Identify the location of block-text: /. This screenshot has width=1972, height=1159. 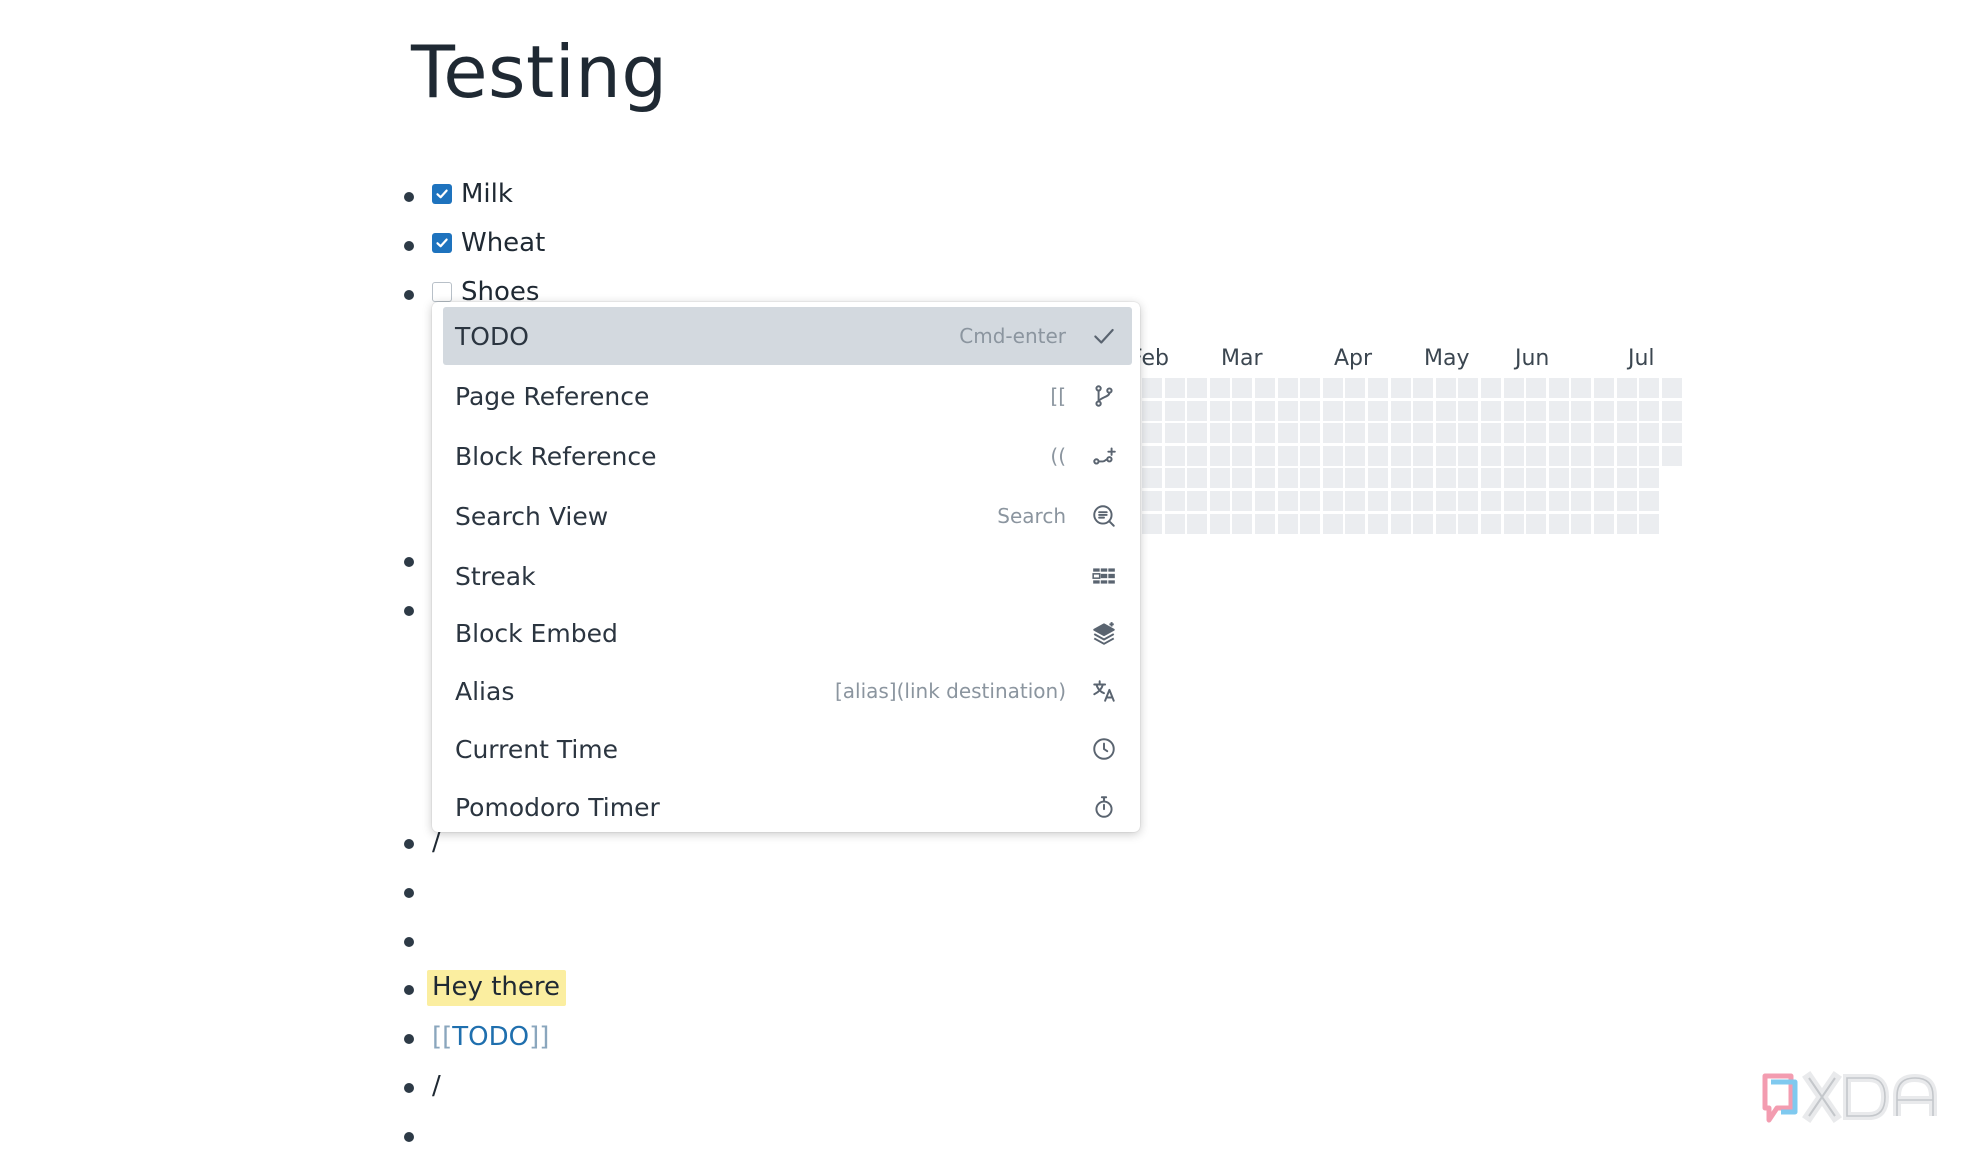
(436, 1086).